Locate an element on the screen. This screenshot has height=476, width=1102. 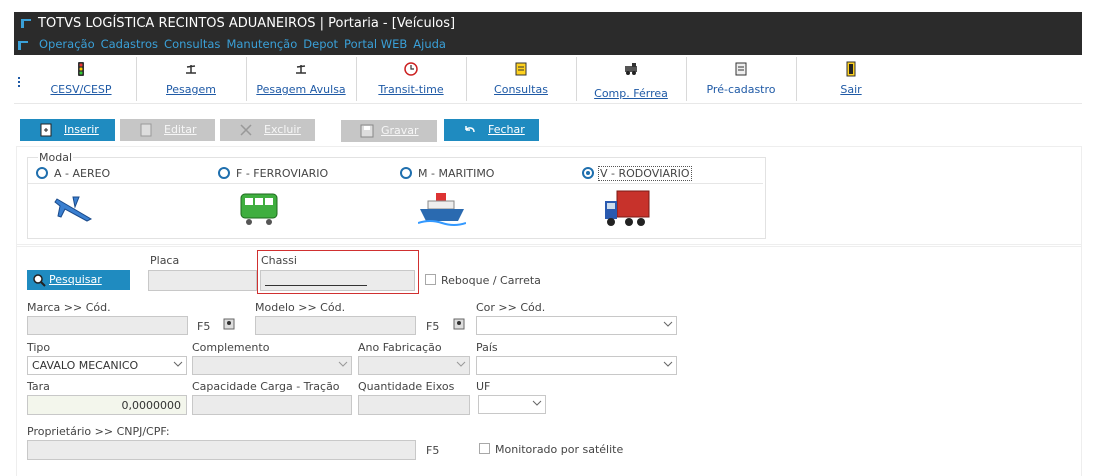
insert-button: Inserir is located at coordinates (67, 130).